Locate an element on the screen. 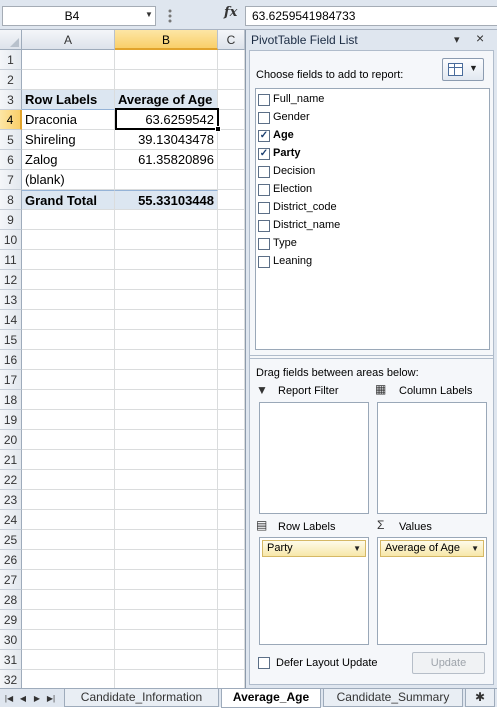 The width and height of the screenshot is (497, 708). field-item: ✓ Party is located at coordinates (370, 154).